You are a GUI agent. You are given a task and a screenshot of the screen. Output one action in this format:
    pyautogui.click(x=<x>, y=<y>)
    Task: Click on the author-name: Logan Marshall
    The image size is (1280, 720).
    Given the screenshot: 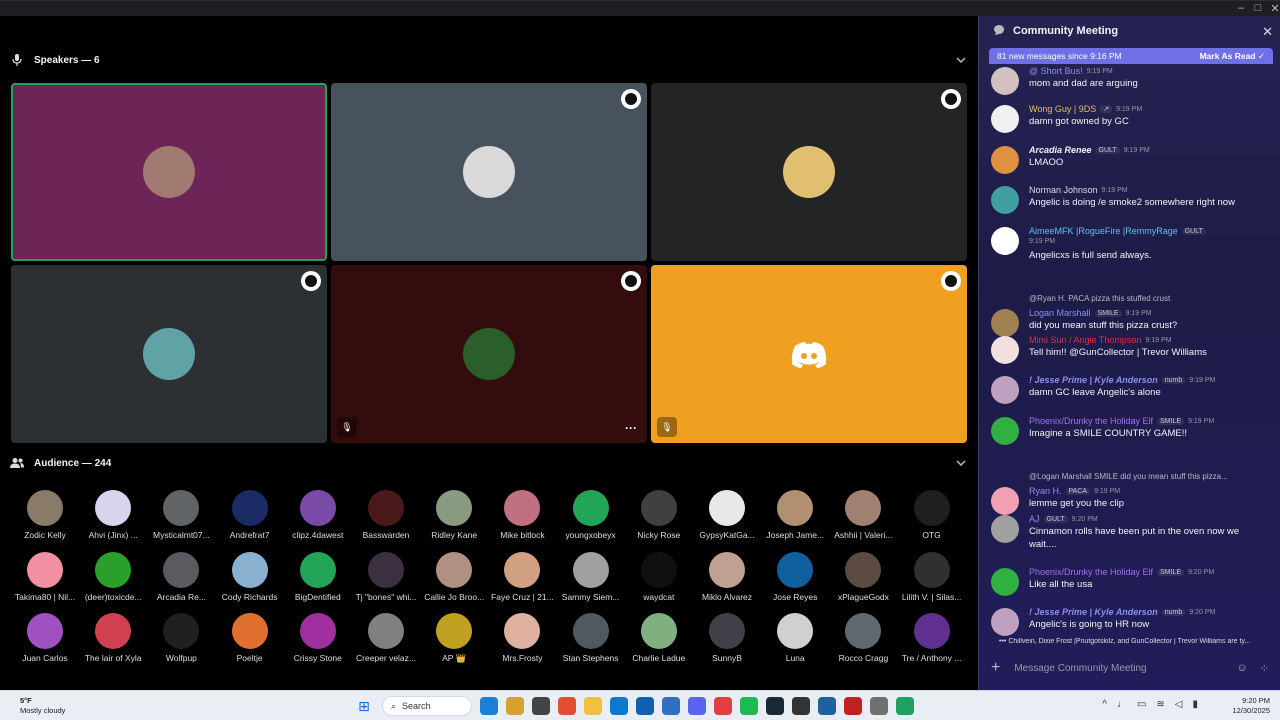 What is the action you would take?
    pyautogui.click(x=1060, y=313)
    